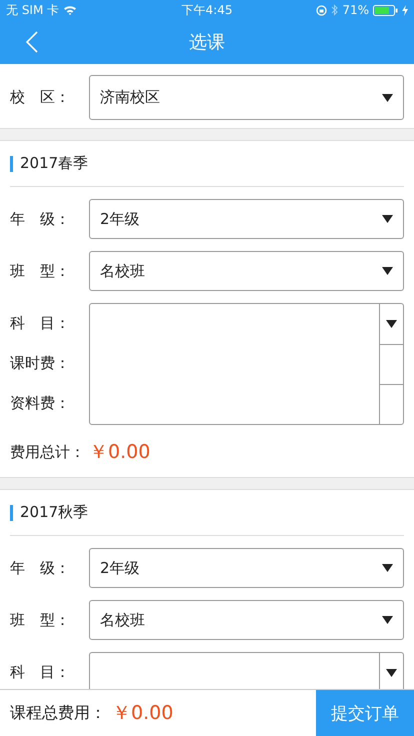 This screenshot has width=414, height=736. Describe the element at coordinates (40, 363) in the screenshot. I see `field-label: 课时费：` at that location.